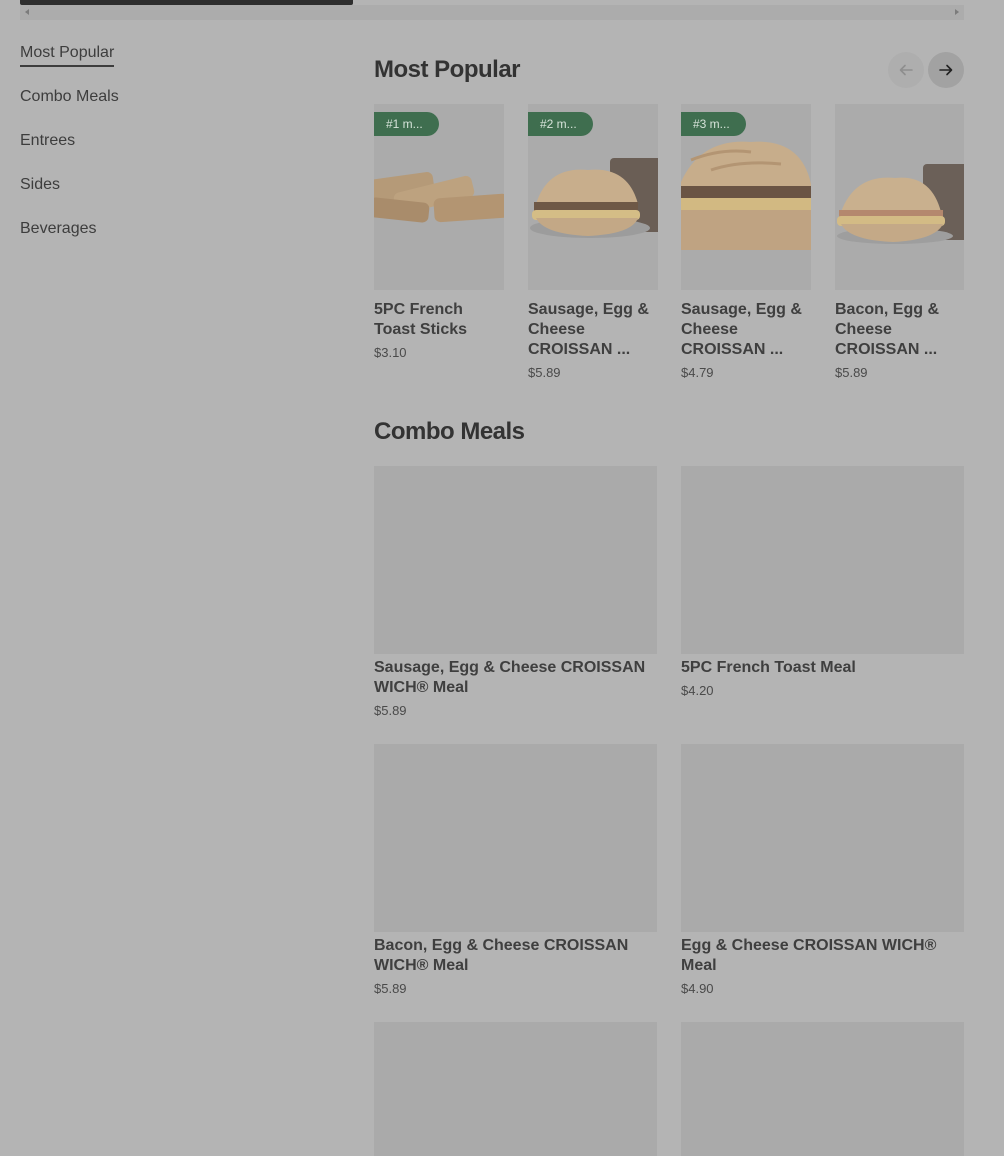 The width and height of the screenshot is (1004, 1156). I want to click on sidebar-item-entrees: Entrees, so click(170, 152).